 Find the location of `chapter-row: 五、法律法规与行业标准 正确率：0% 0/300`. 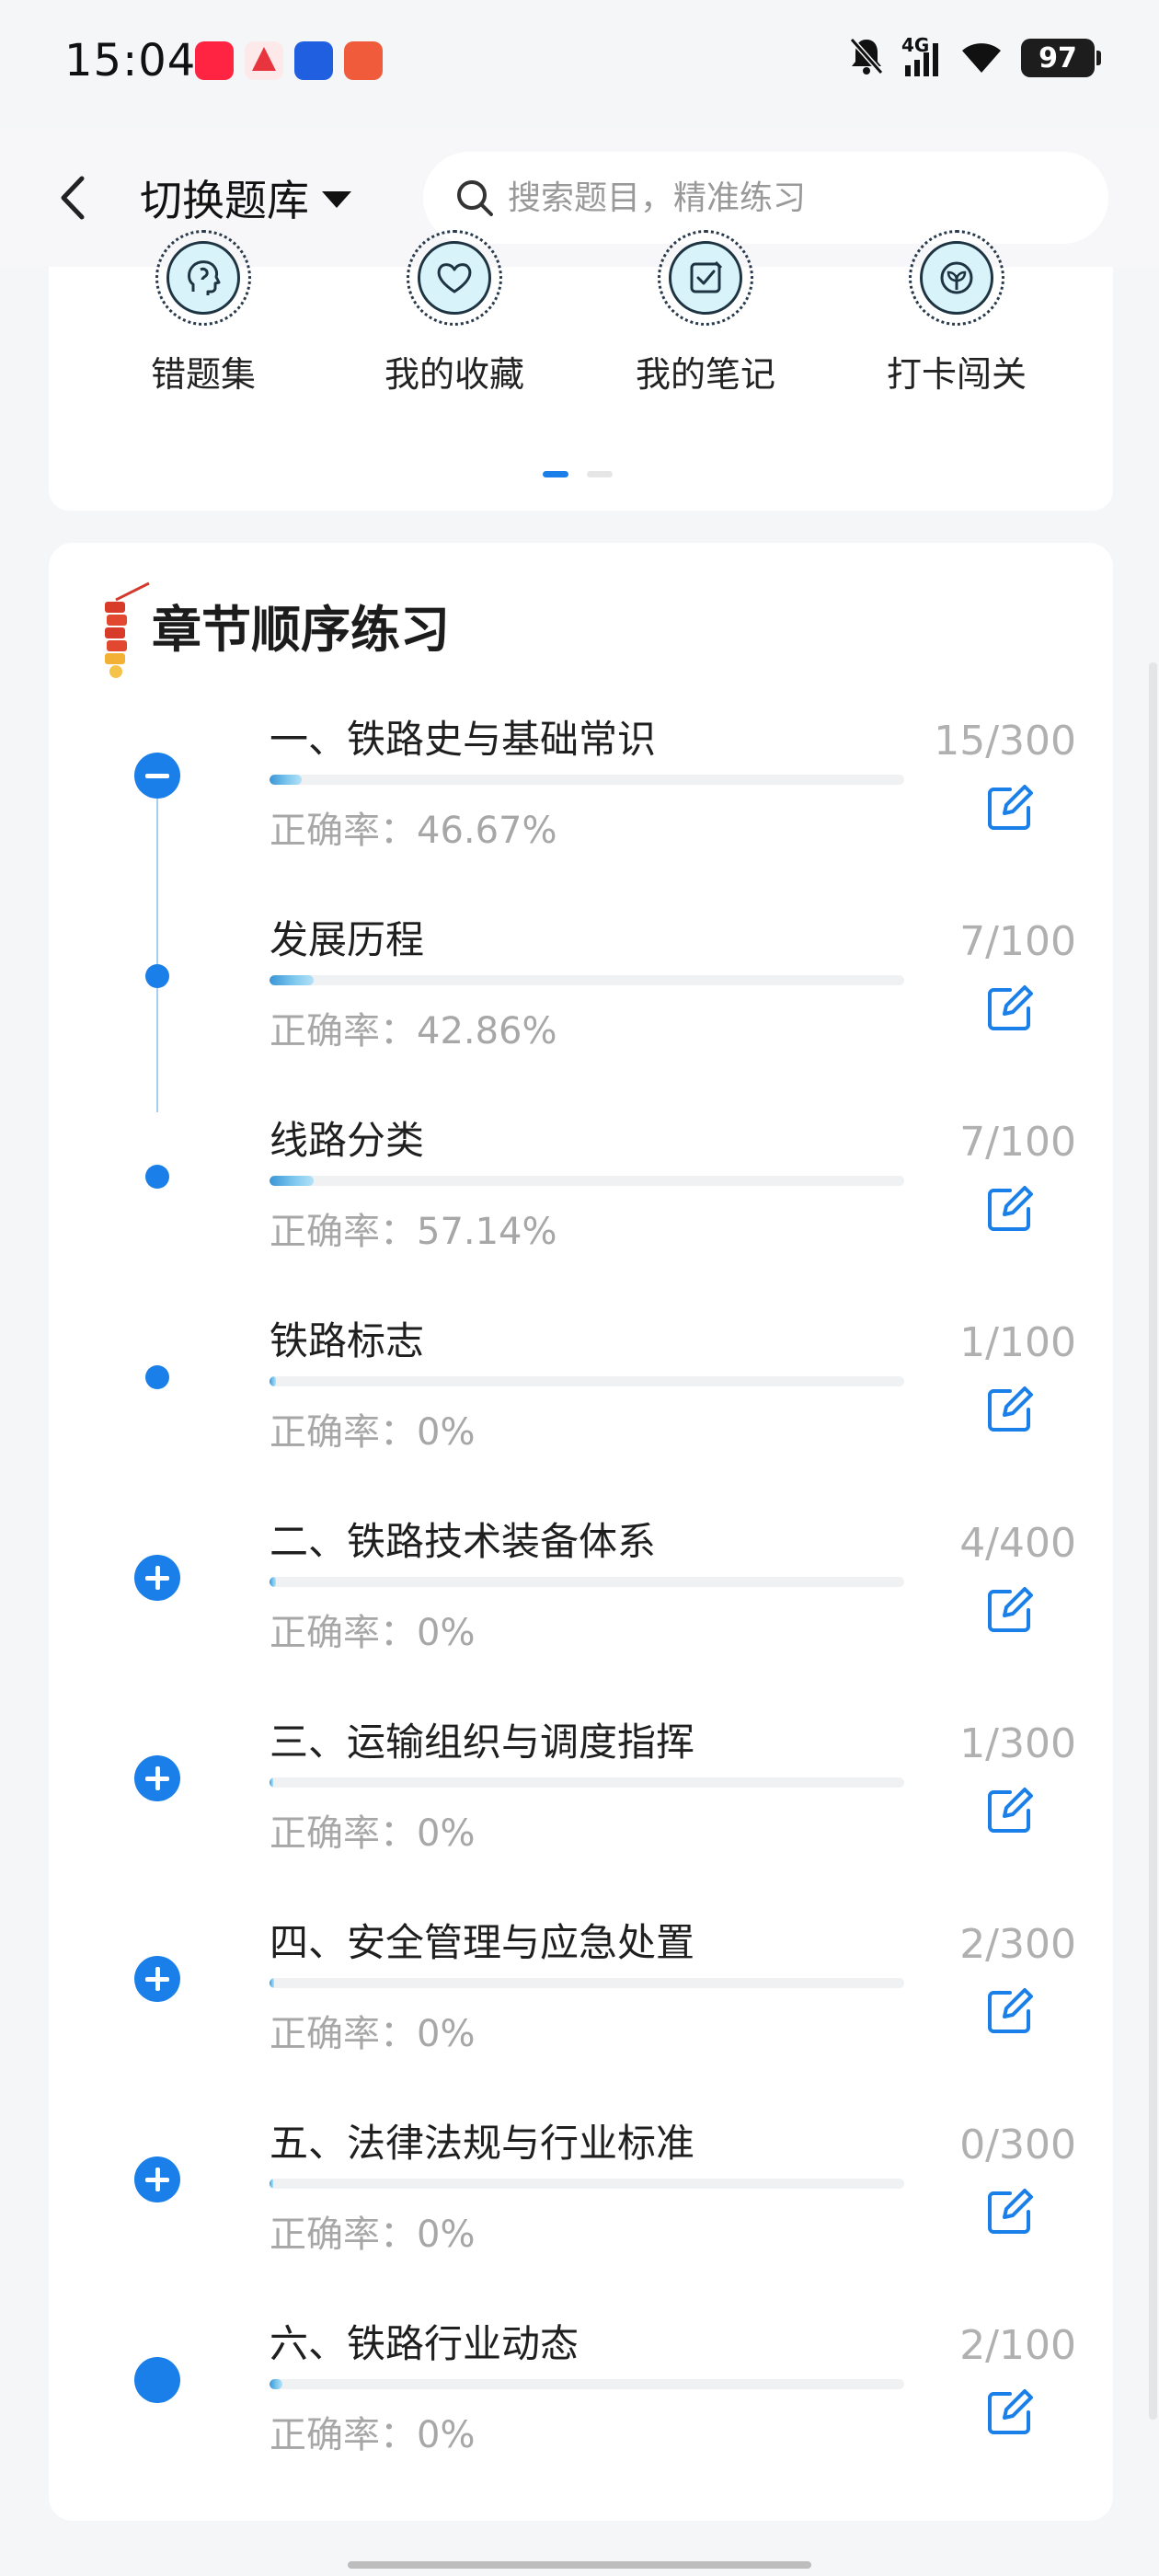

chapter-row: 五、法律法规与行业标准 正确率：0% 0/300 is located at coordinates (581, 2212).